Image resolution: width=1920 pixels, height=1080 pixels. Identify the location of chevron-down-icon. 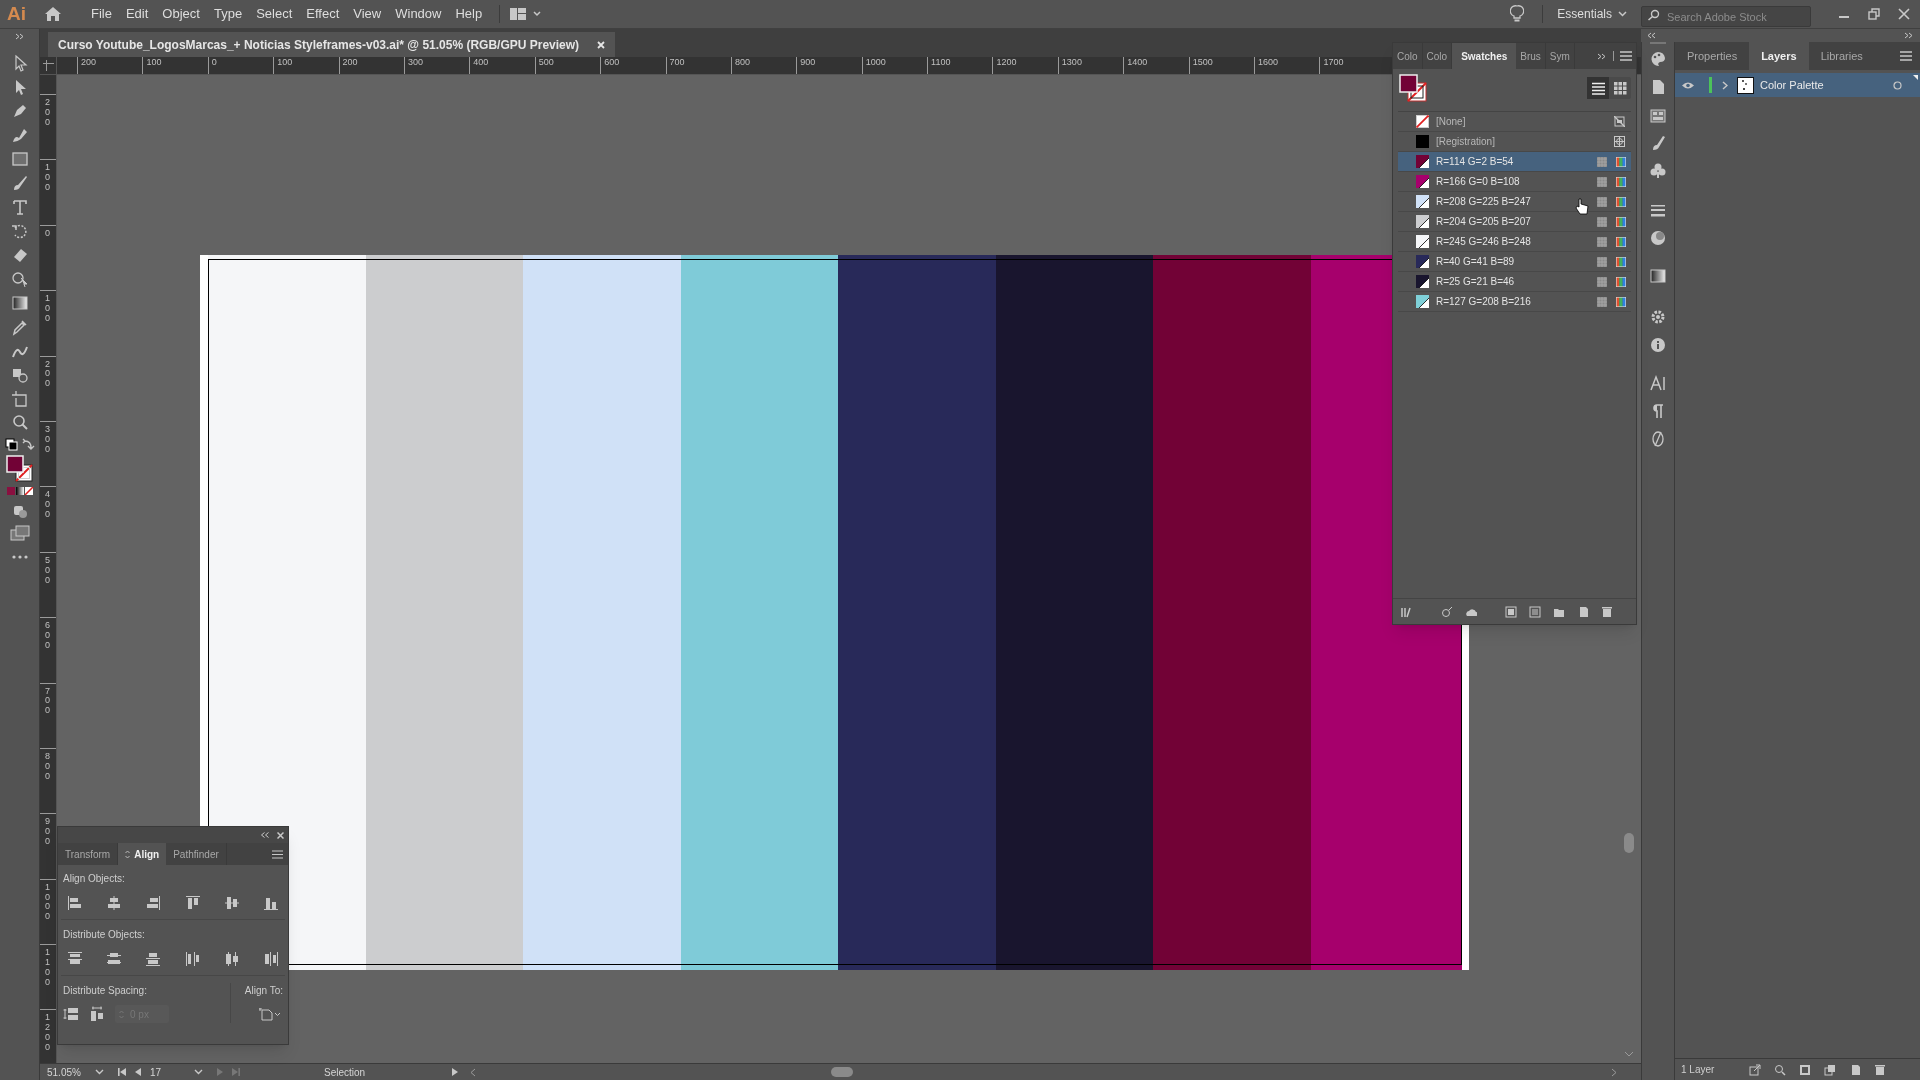
(198, 1072).